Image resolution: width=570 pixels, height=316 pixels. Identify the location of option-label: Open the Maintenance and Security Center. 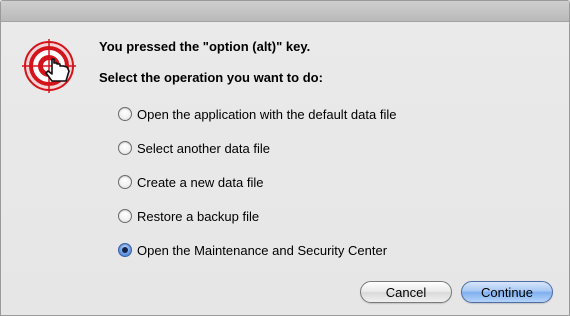
(262, 250).